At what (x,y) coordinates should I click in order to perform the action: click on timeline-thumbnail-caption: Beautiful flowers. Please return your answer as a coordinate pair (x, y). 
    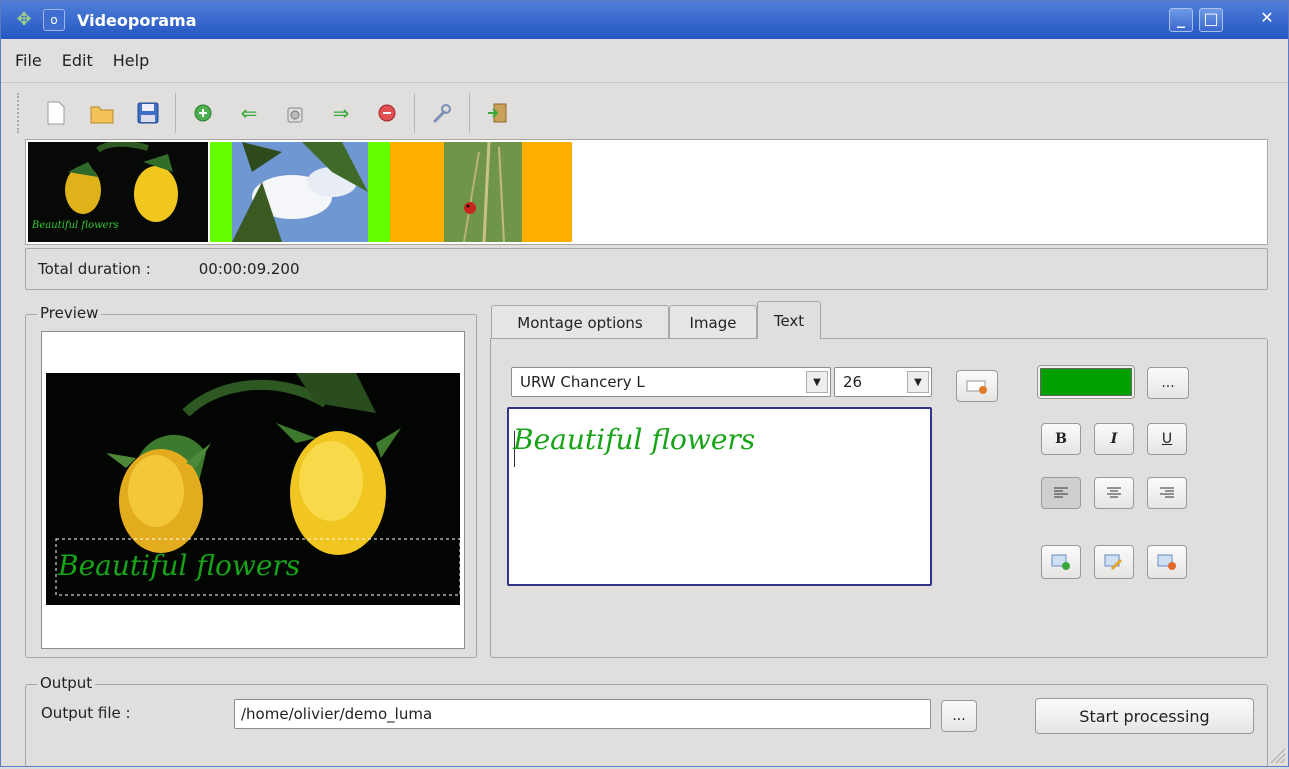
    Looking at the image, I should click on (75, 225).